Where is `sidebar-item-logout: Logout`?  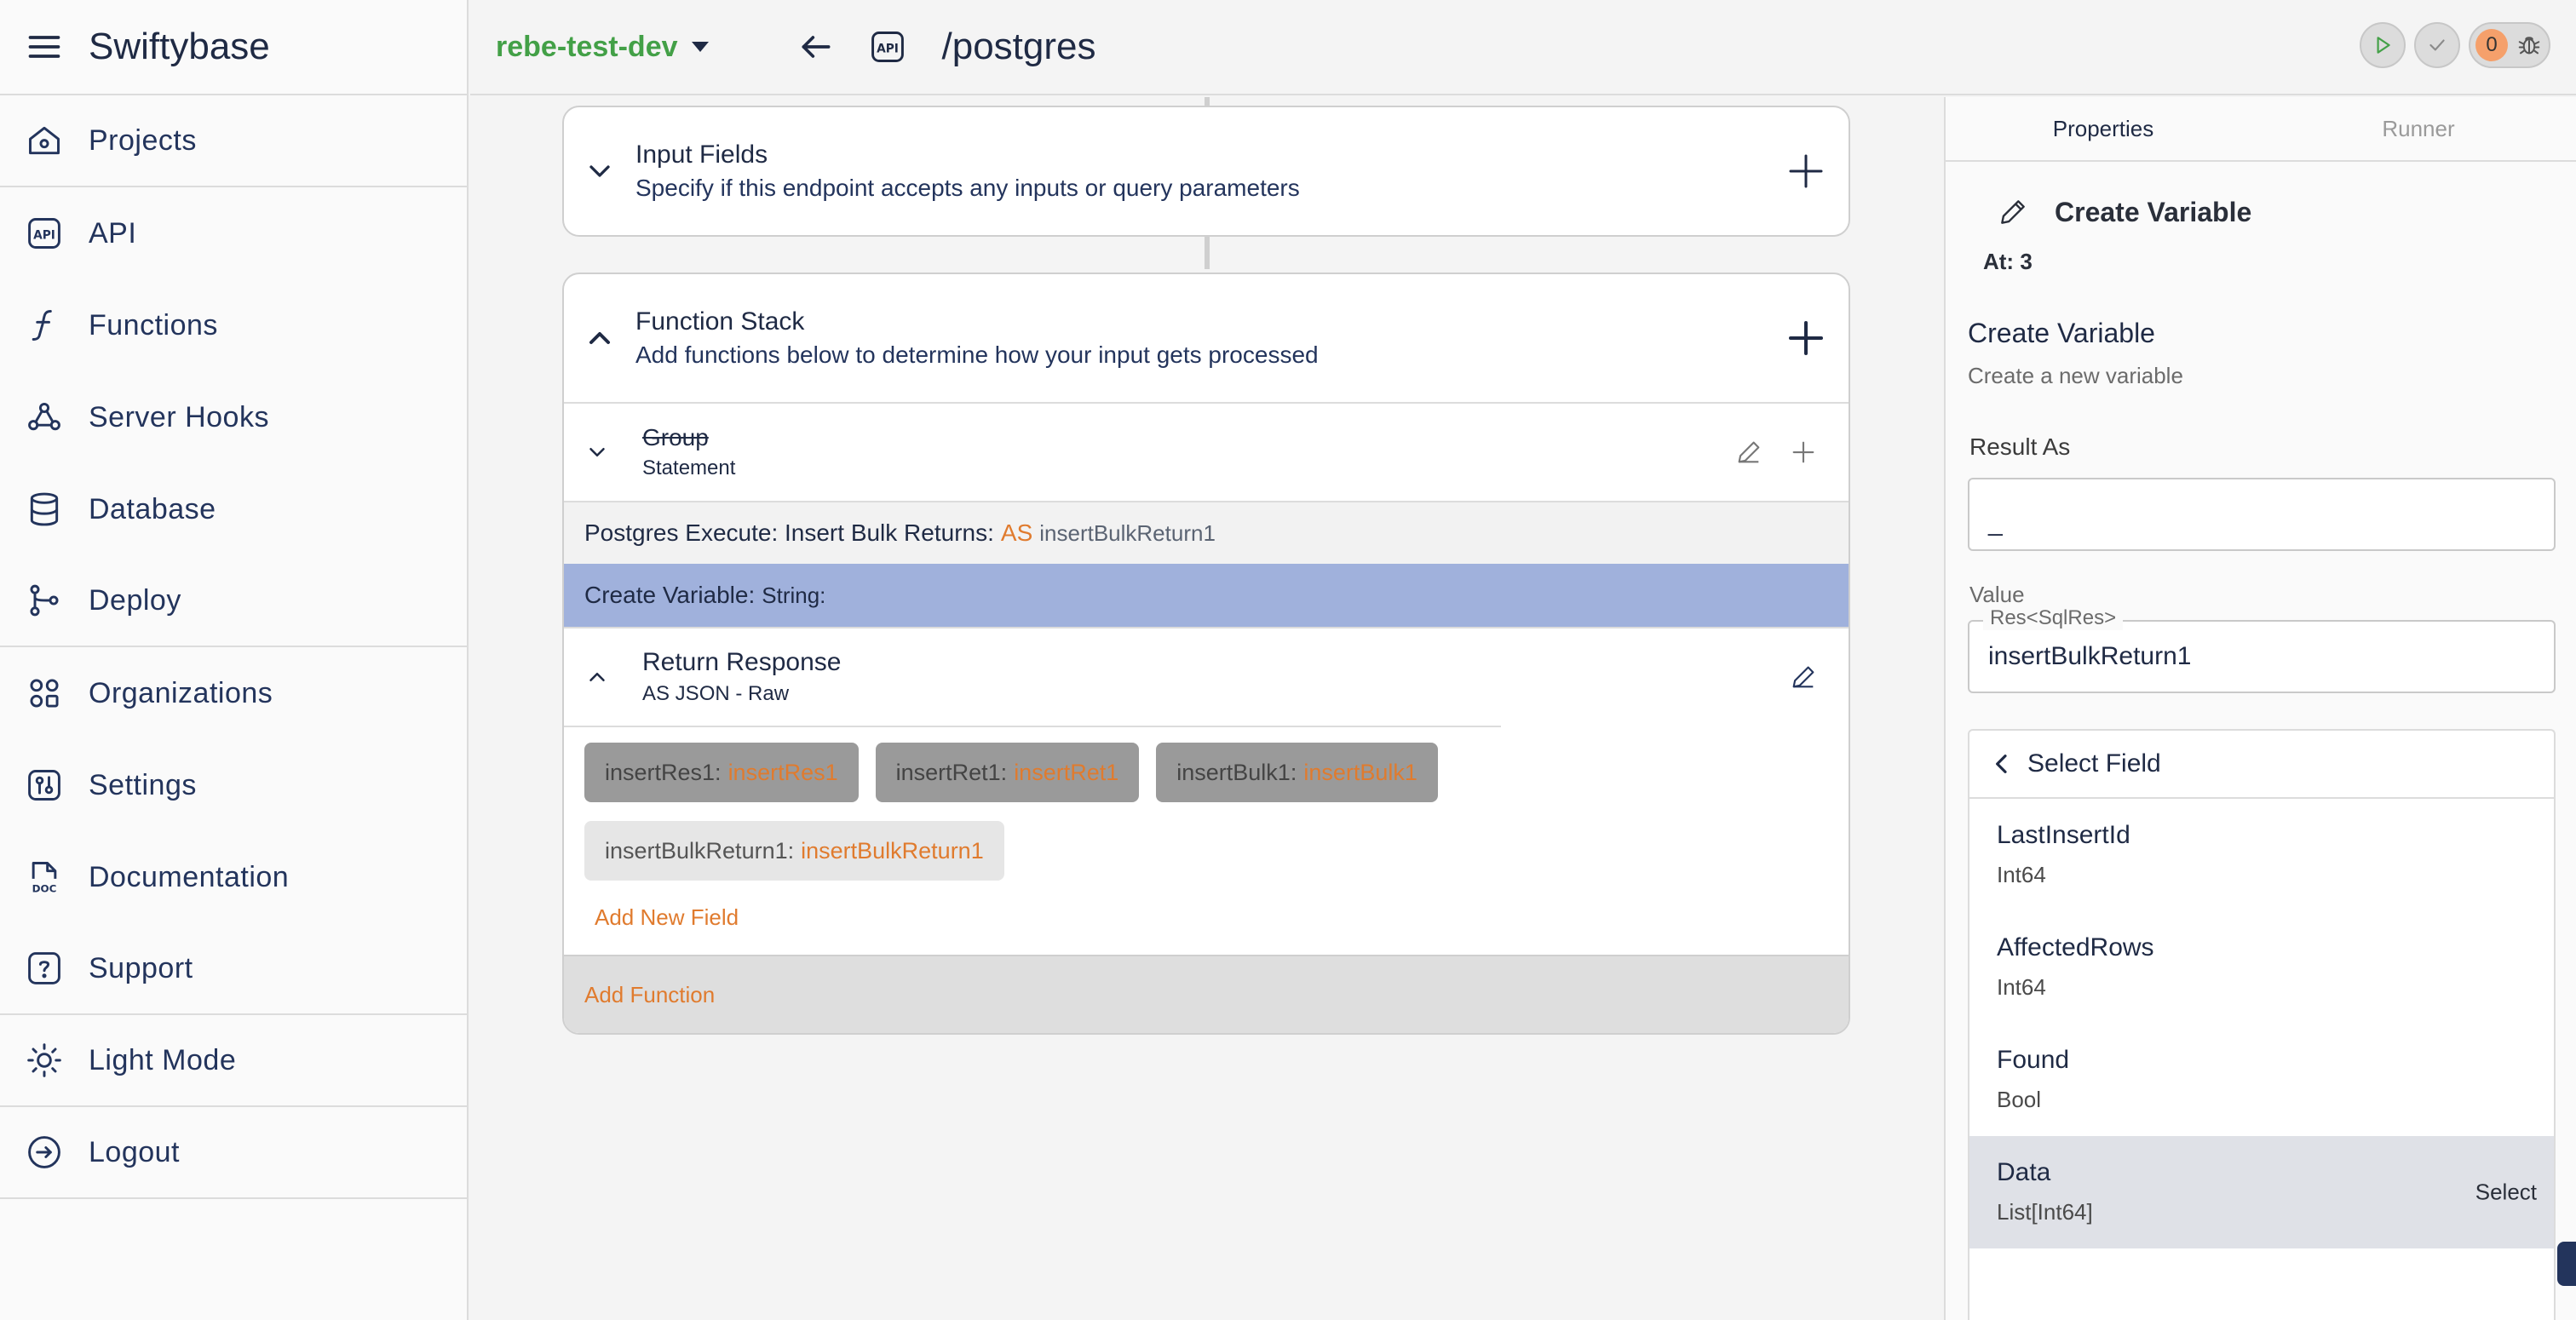
sidebar-item-logout: Logout is located at coordinates (234, 1153).